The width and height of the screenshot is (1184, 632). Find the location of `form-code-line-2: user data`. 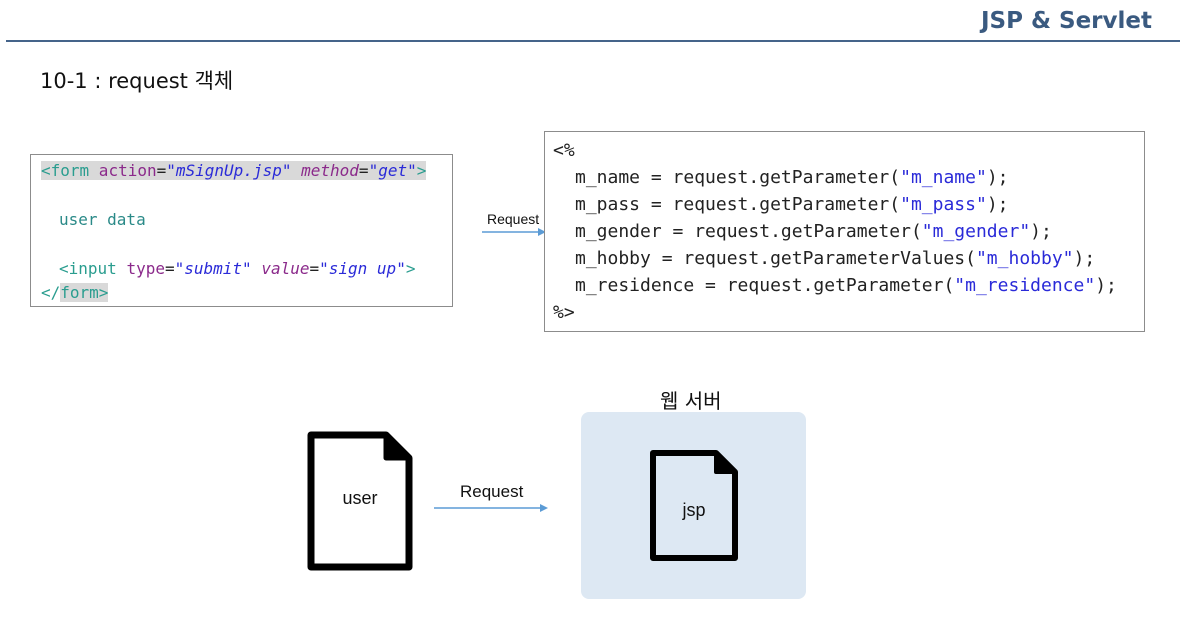

form-code-line-2: user data is located at coordinates (102, 219).